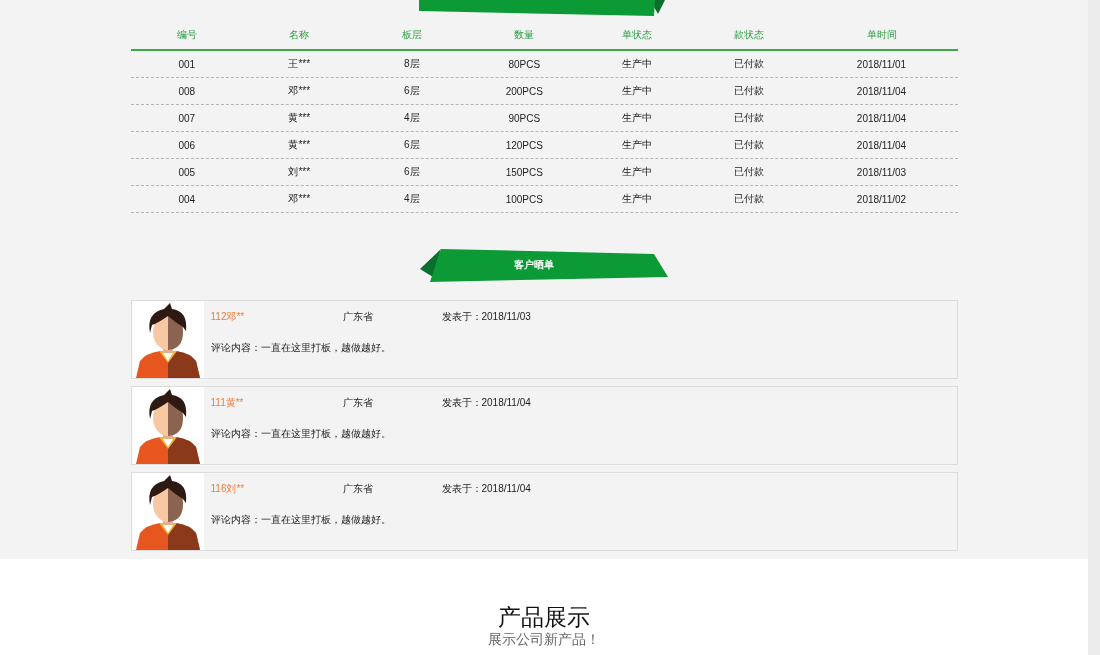  I want to click on column-header: 款状态, so click(749, 35).